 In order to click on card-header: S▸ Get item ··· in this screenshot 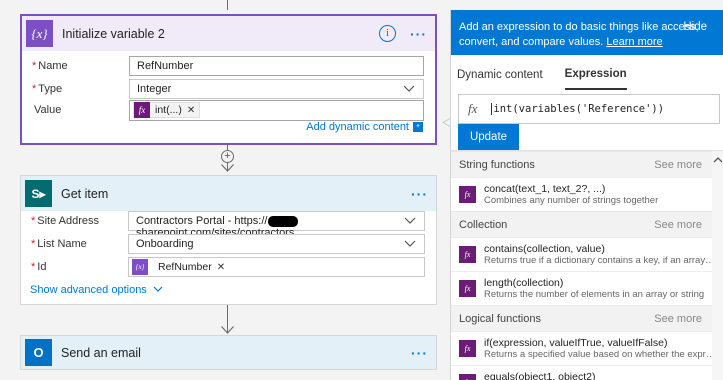, I will do `click(228, 193)`.